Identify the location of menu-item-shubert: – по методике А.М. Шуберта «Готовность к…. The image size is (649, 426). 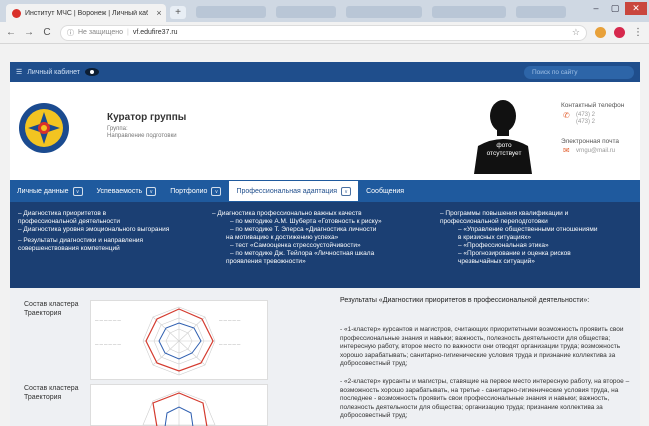
(297, 222).